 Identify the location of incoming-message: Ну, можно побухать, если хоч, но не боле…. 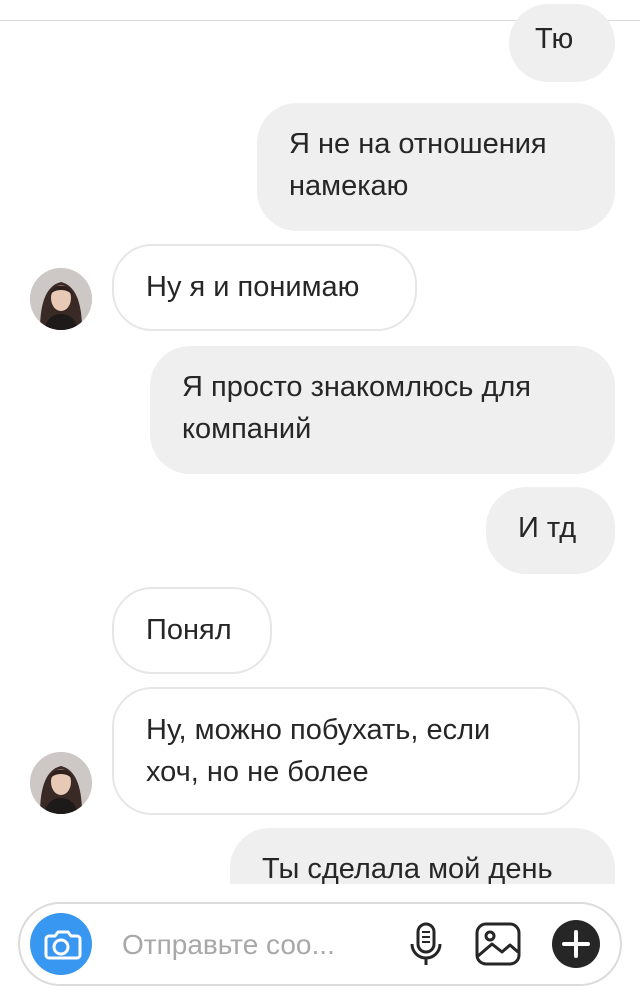
(346, 751).